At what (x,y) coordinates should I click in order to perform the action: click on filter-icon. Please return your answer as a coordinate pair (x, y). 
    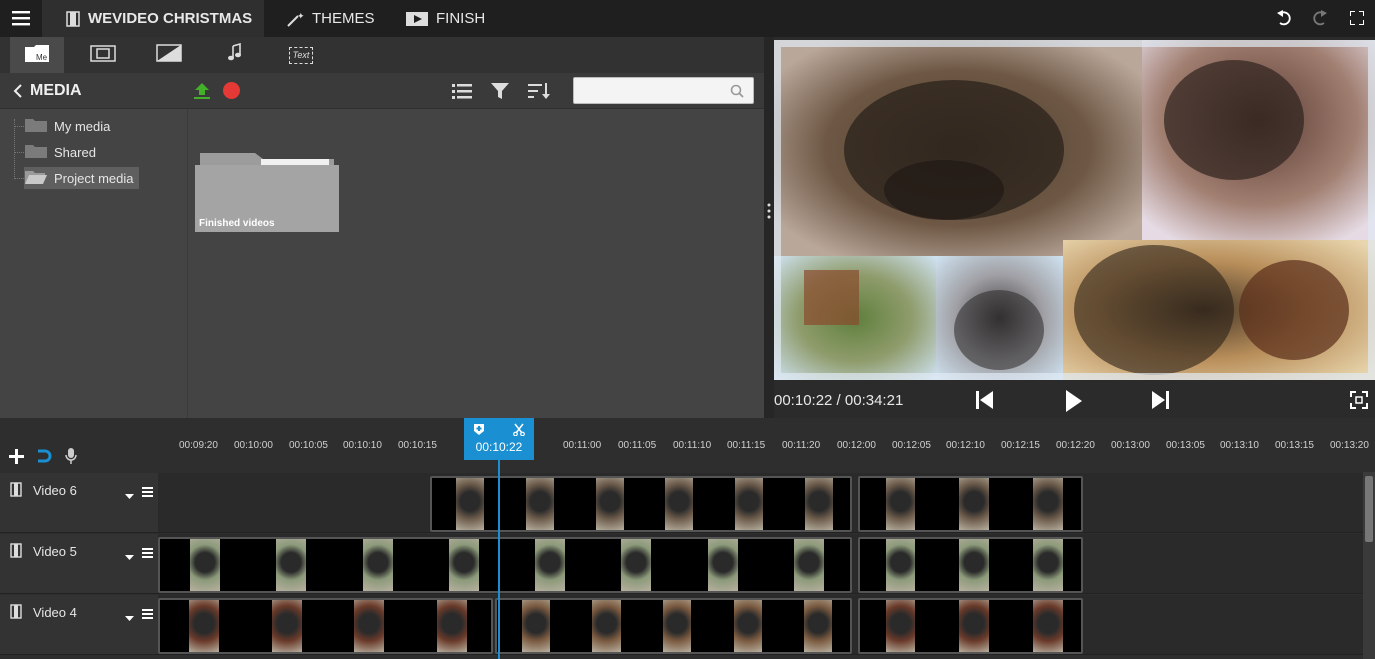
    Looking at the image, I should click on (500, 93).